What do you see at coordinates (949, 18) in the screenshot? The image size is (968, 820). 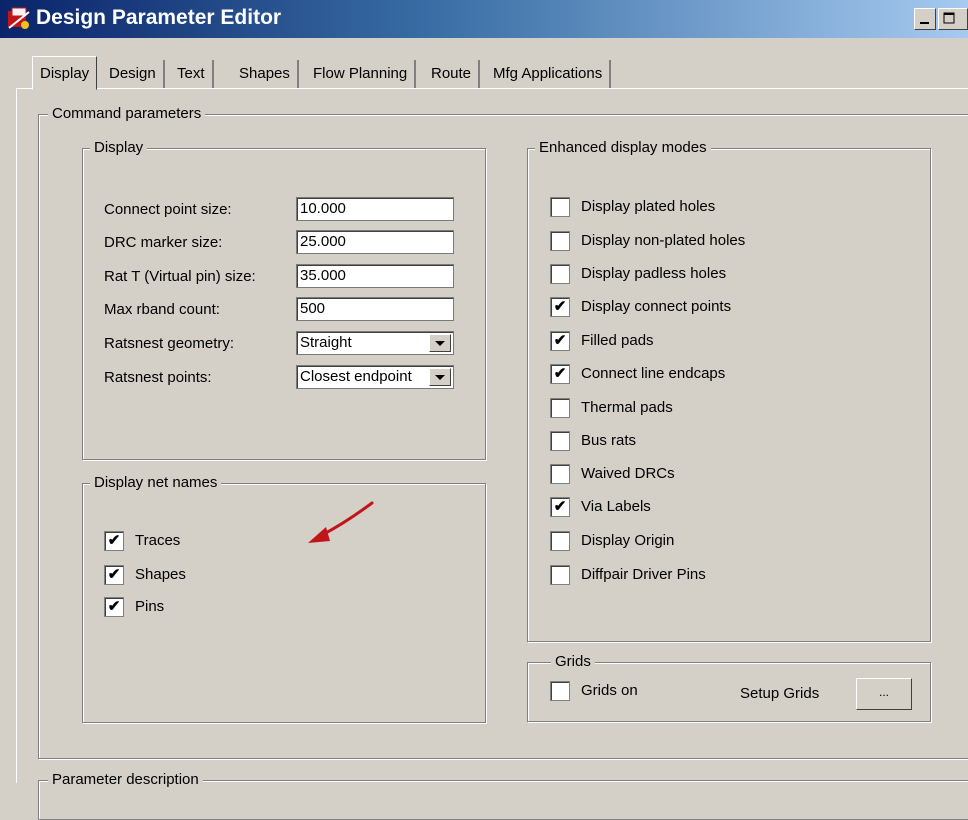 I see `maximize-icon` at bounding box center [949, 18].